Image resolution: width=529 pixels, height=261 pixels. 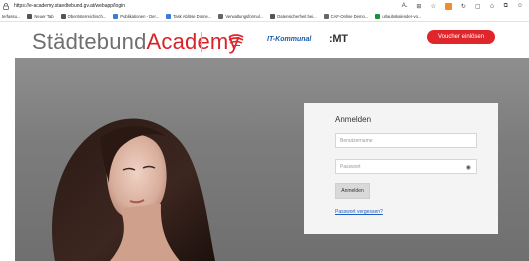 I want to click on password-input: Passwort ◉, so click(x=406, y=166).